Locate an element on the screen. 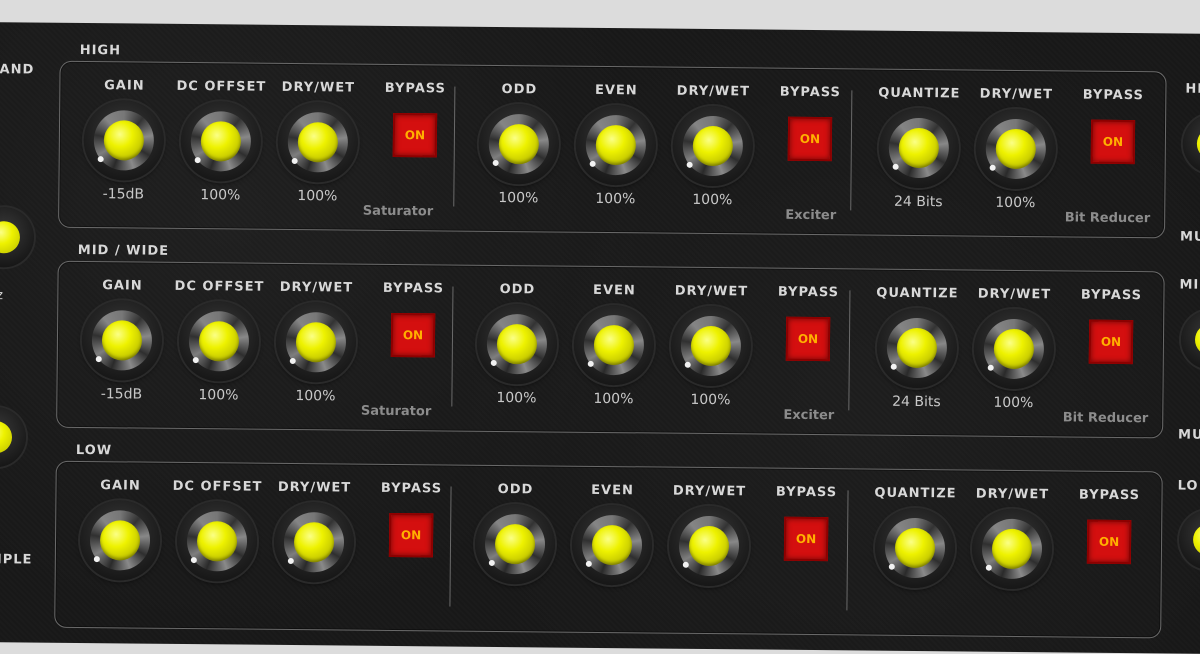 This screenshot has width=1200, height=654. knob-label: ODD is located at coordinates (519, 90).